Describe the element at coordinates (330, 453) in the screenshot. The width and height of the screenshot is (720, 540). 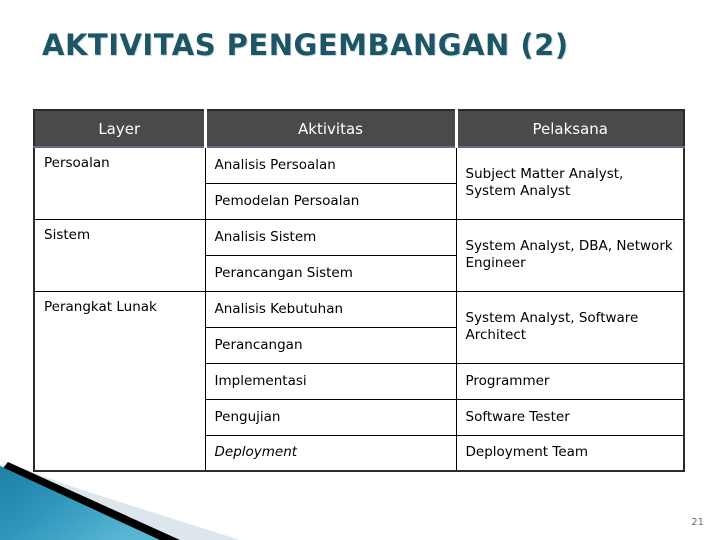
I see `activity-cell: Deployment` at that location.